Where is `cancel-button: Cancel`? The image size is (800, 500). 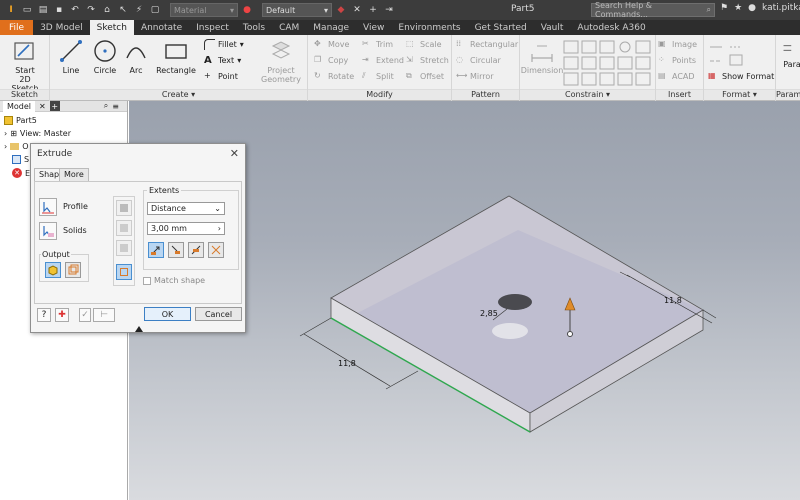
cancel-button: Cancel is located at coordinates (218, 314).